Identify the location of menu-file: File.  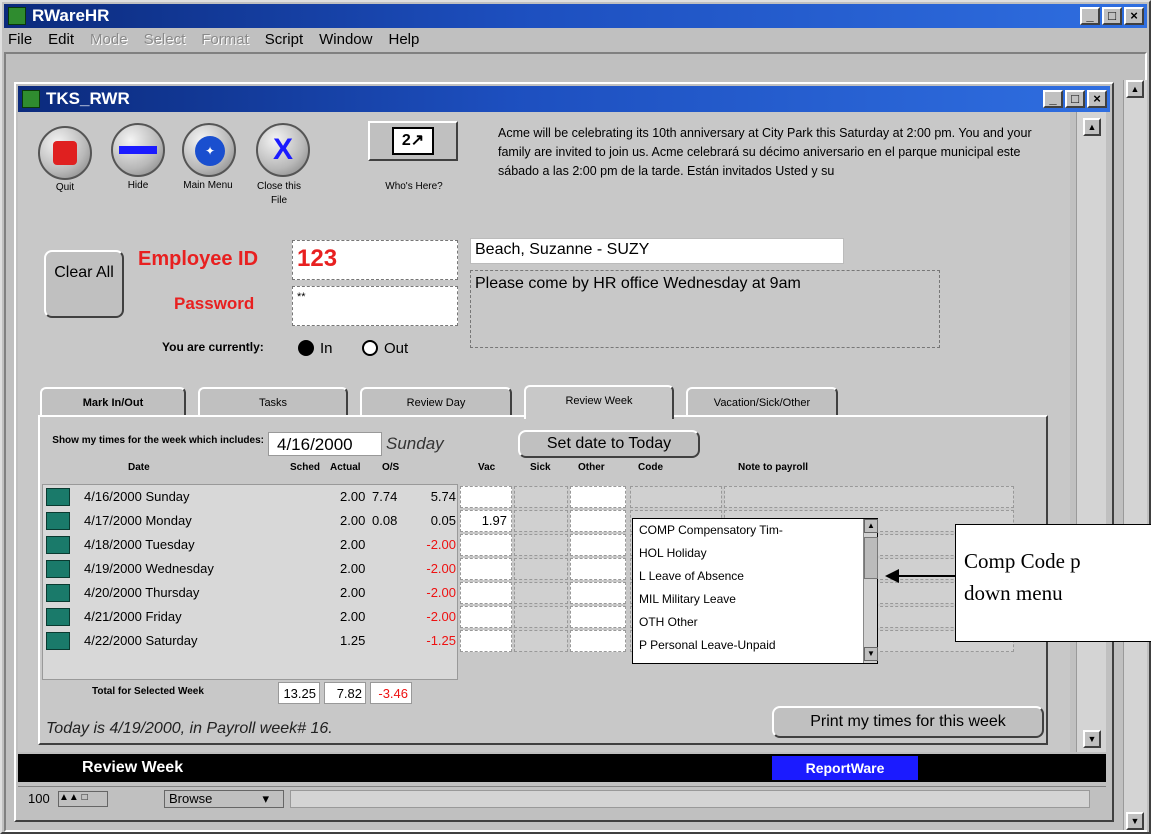
(20, 40).